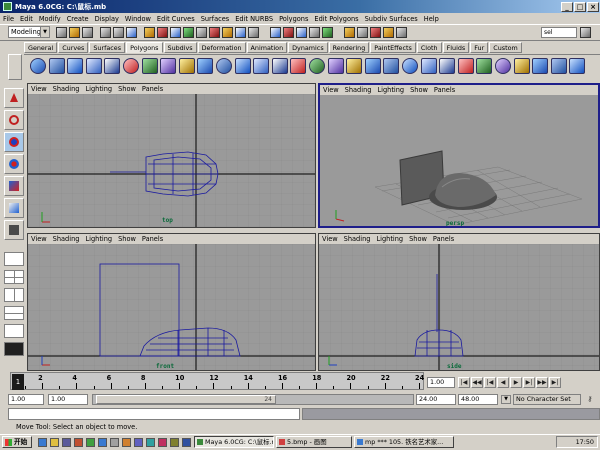  Describe the element at coordinates (186, 442) in the screenshot. I see `quicklaunch-app10-icon` at that location.